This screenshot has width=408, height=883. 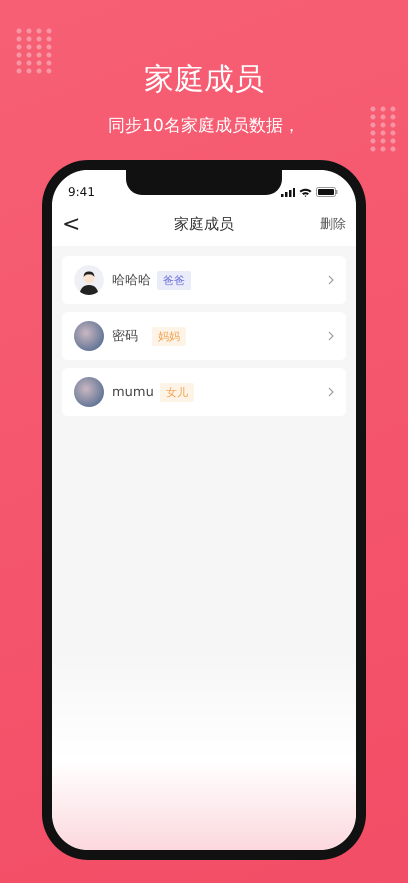 I want to click on back-button: <, so click(x=77, y=224).